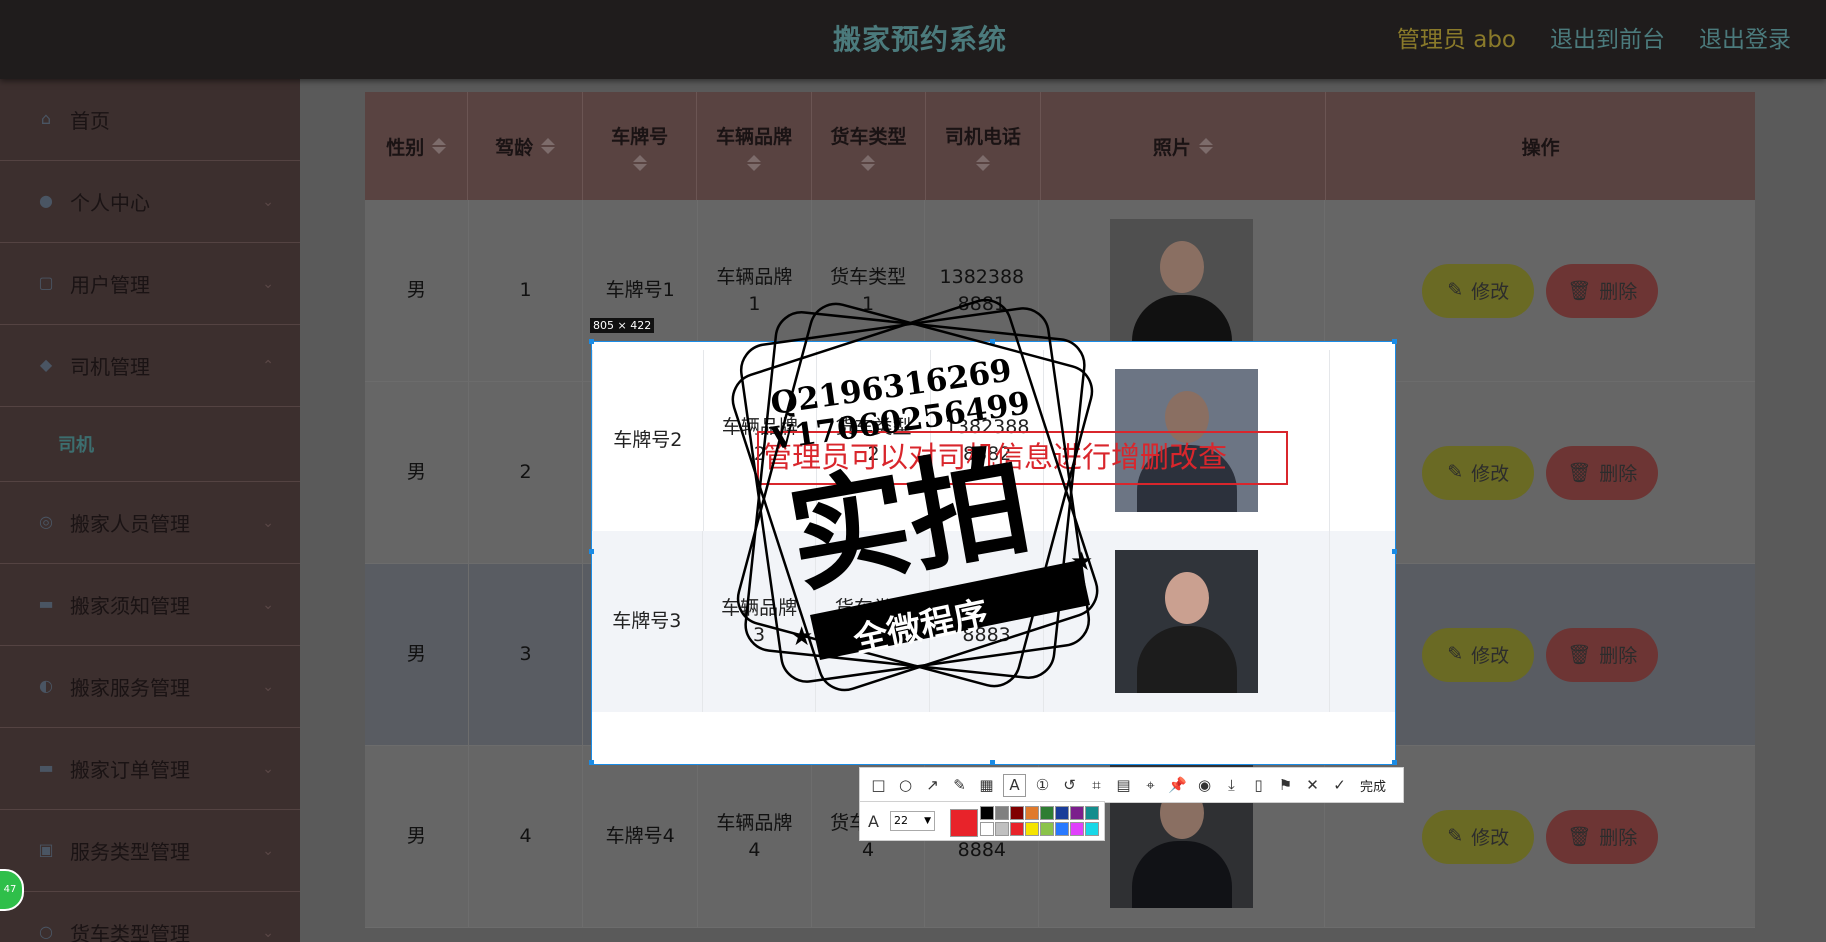 The height and width of the screenshot is (942, 1826). I want to click on pin-icon: 📌, so click(1177, 785).